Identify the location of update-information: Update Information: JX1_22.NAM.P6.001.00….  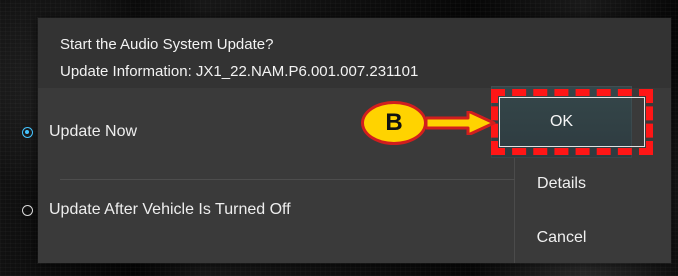
(239, 71).